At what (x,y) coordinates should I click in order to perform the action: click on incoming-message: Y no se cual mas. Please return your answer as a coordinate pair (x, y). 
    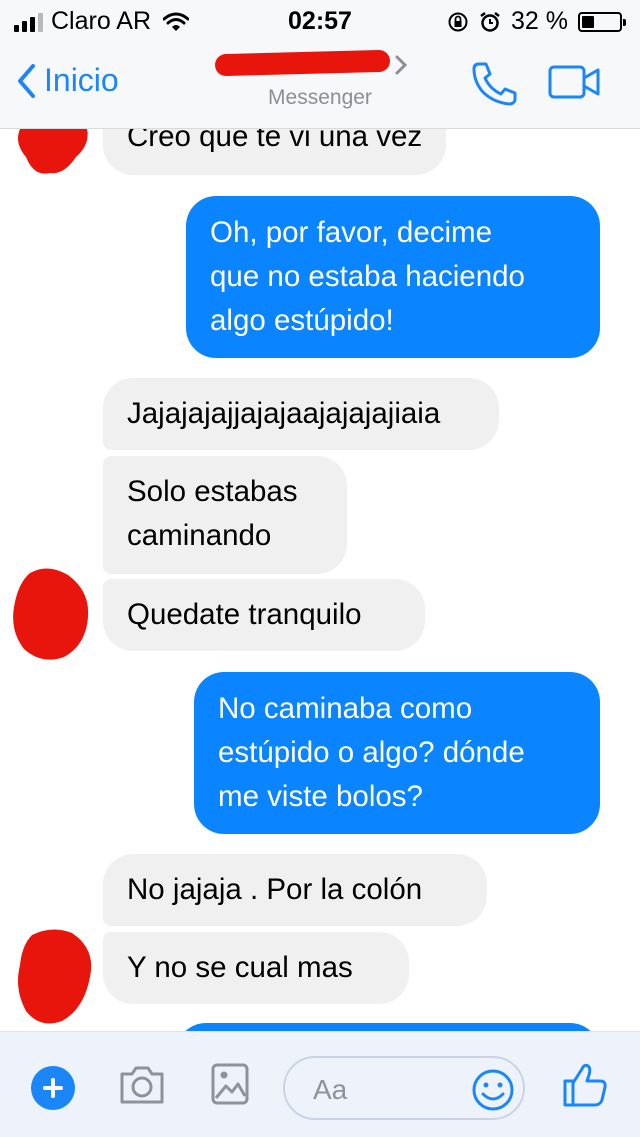
    Looking at the image, I should click on (256, 968).